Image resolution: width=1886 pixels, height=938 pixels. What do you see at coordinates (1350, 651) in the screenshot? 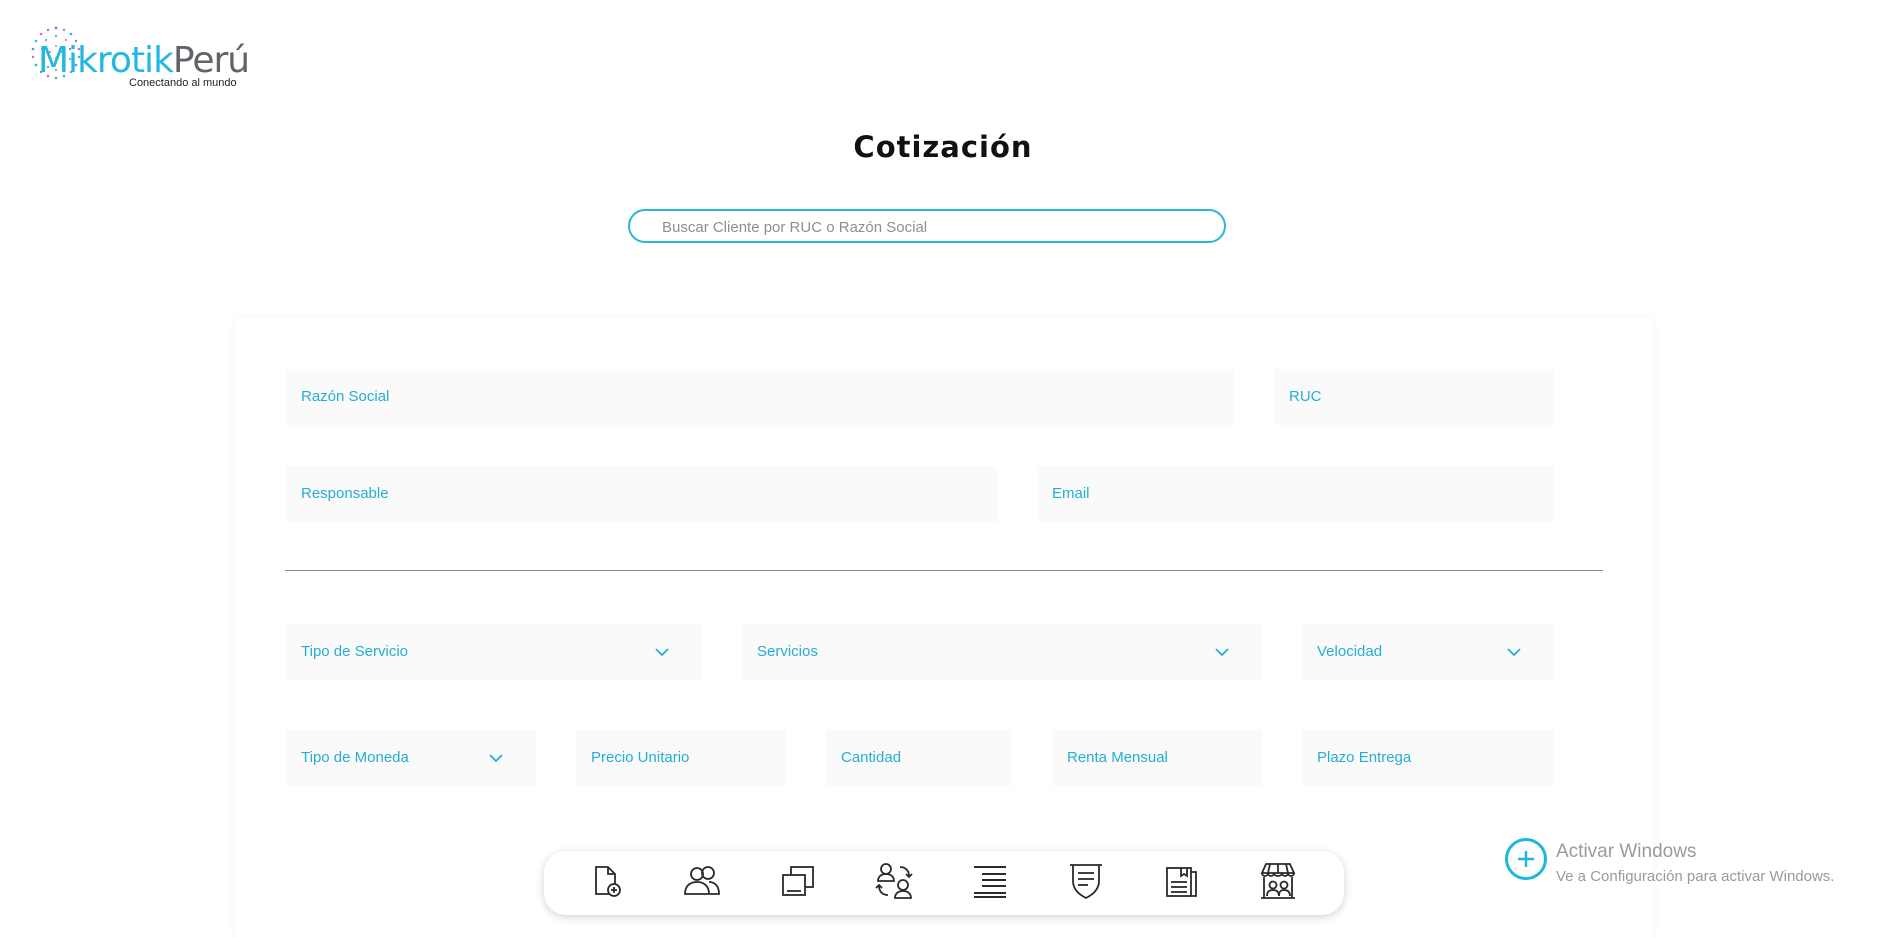
I see `velocidad-label: Velocidad` at bounding box center [1350, 651].